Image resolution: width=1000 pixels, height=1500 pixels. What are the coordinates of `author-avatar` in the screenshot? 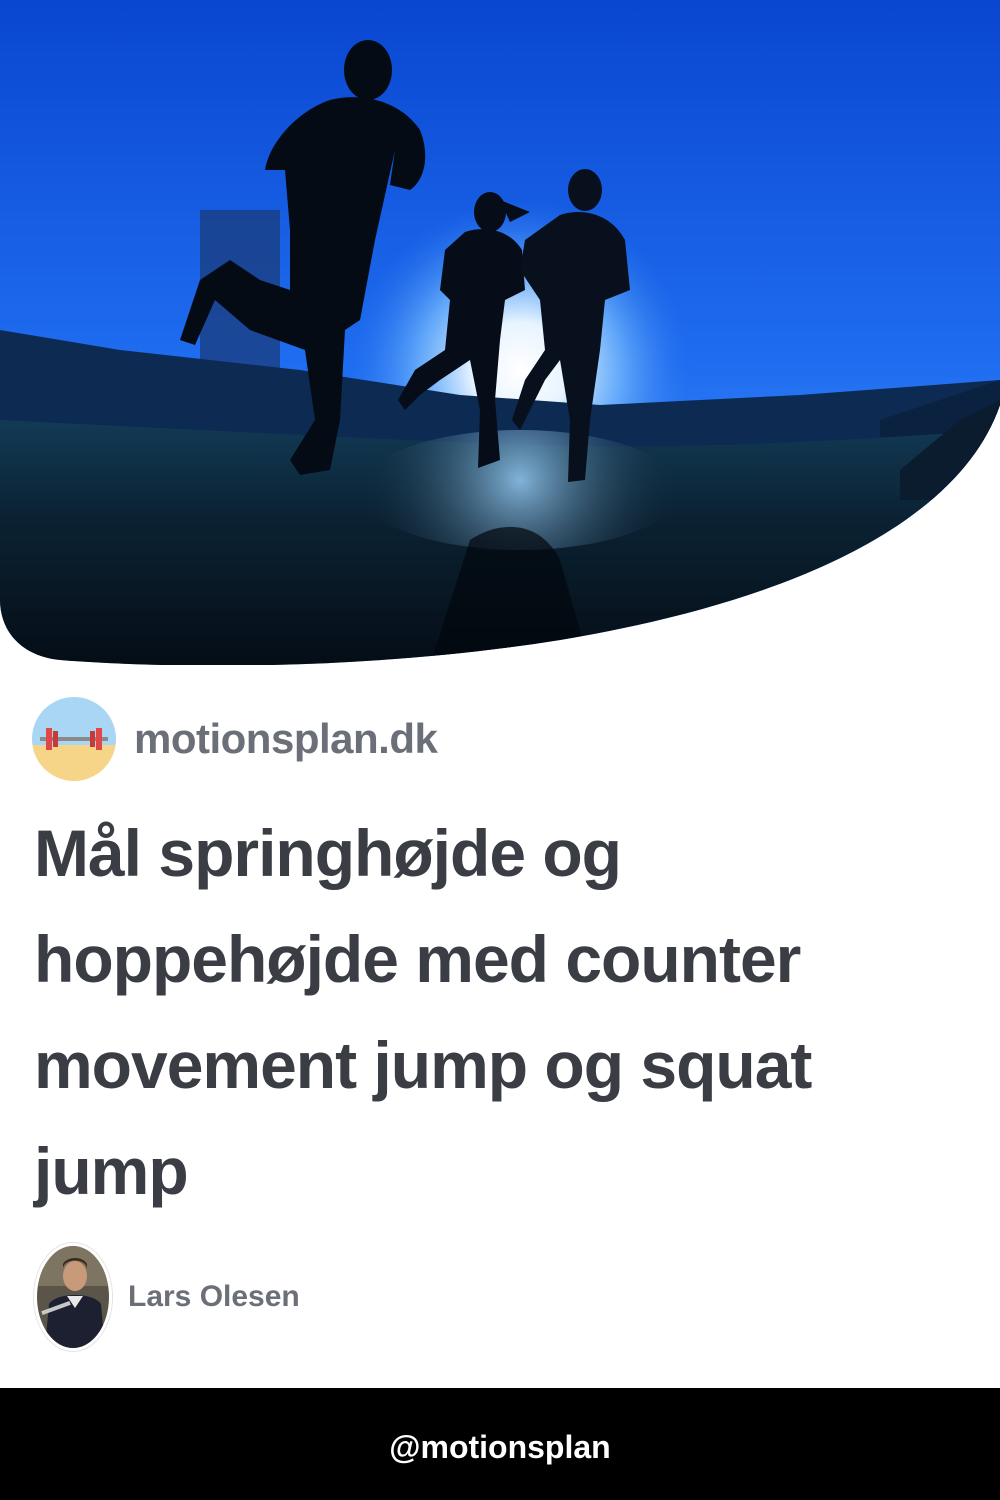 It's located at (73, 1297).